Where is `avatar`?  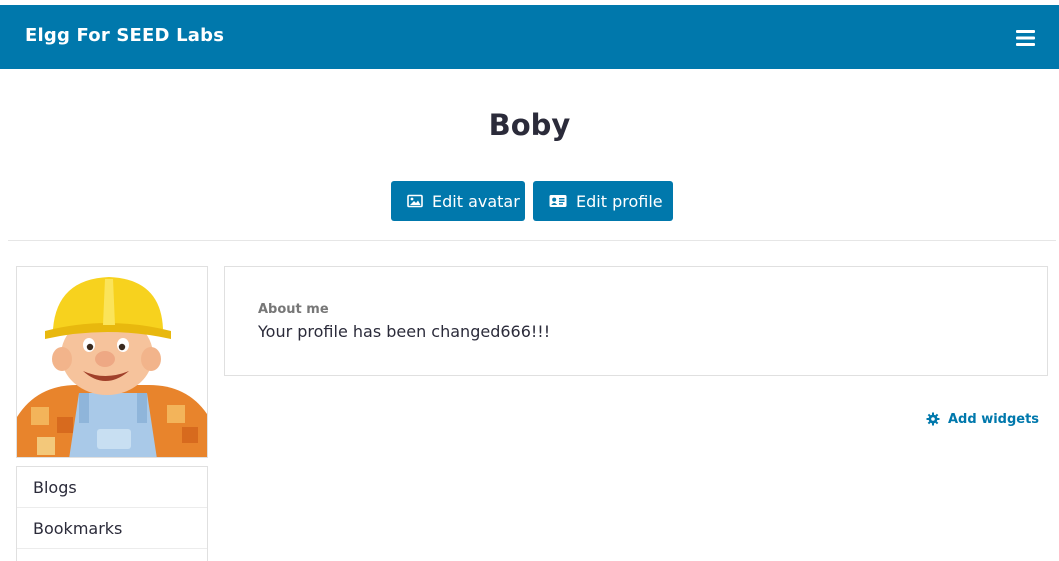
avatar is located at coordinates (112, 362).